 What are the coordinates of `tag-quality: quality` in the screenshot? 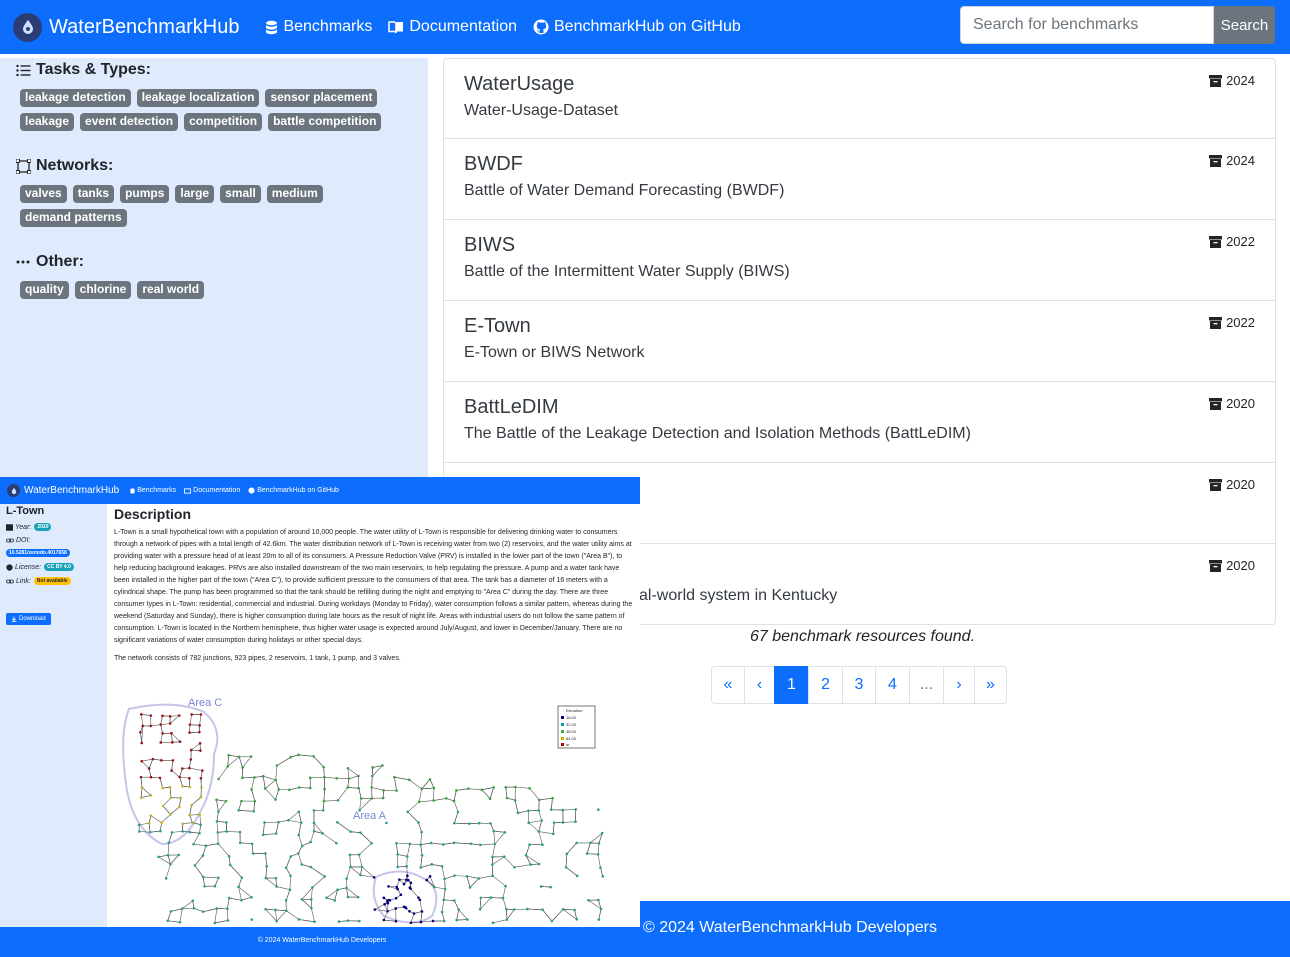 It's located at (44, 290).